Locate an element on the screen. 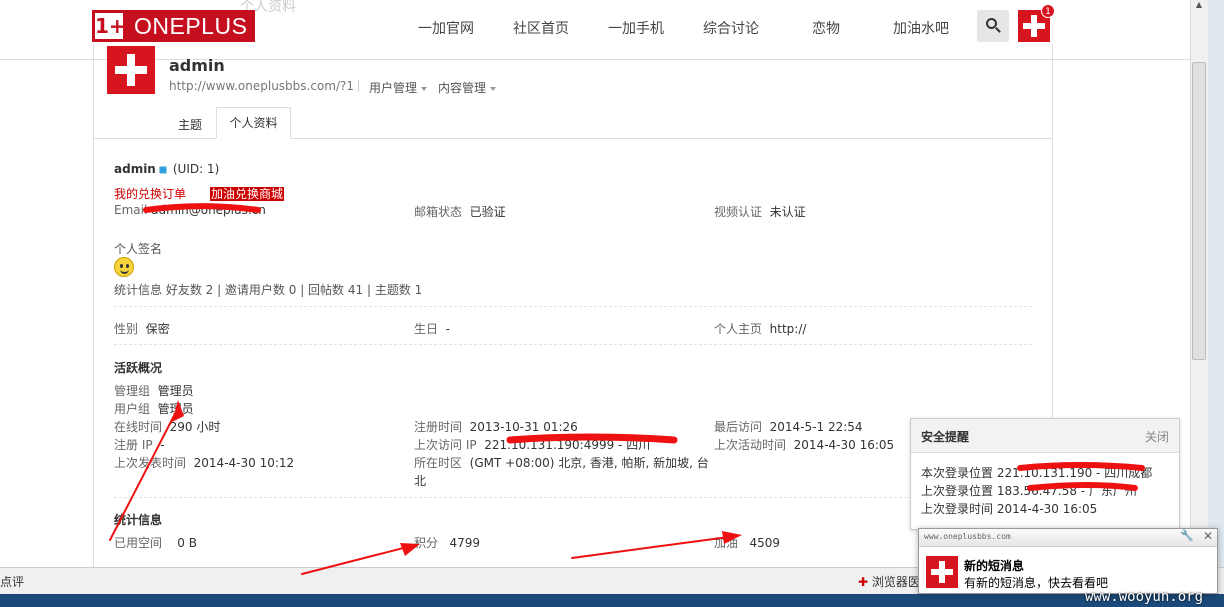  user-manage-menu: 用户管理 is located at coordinates (398, 87).